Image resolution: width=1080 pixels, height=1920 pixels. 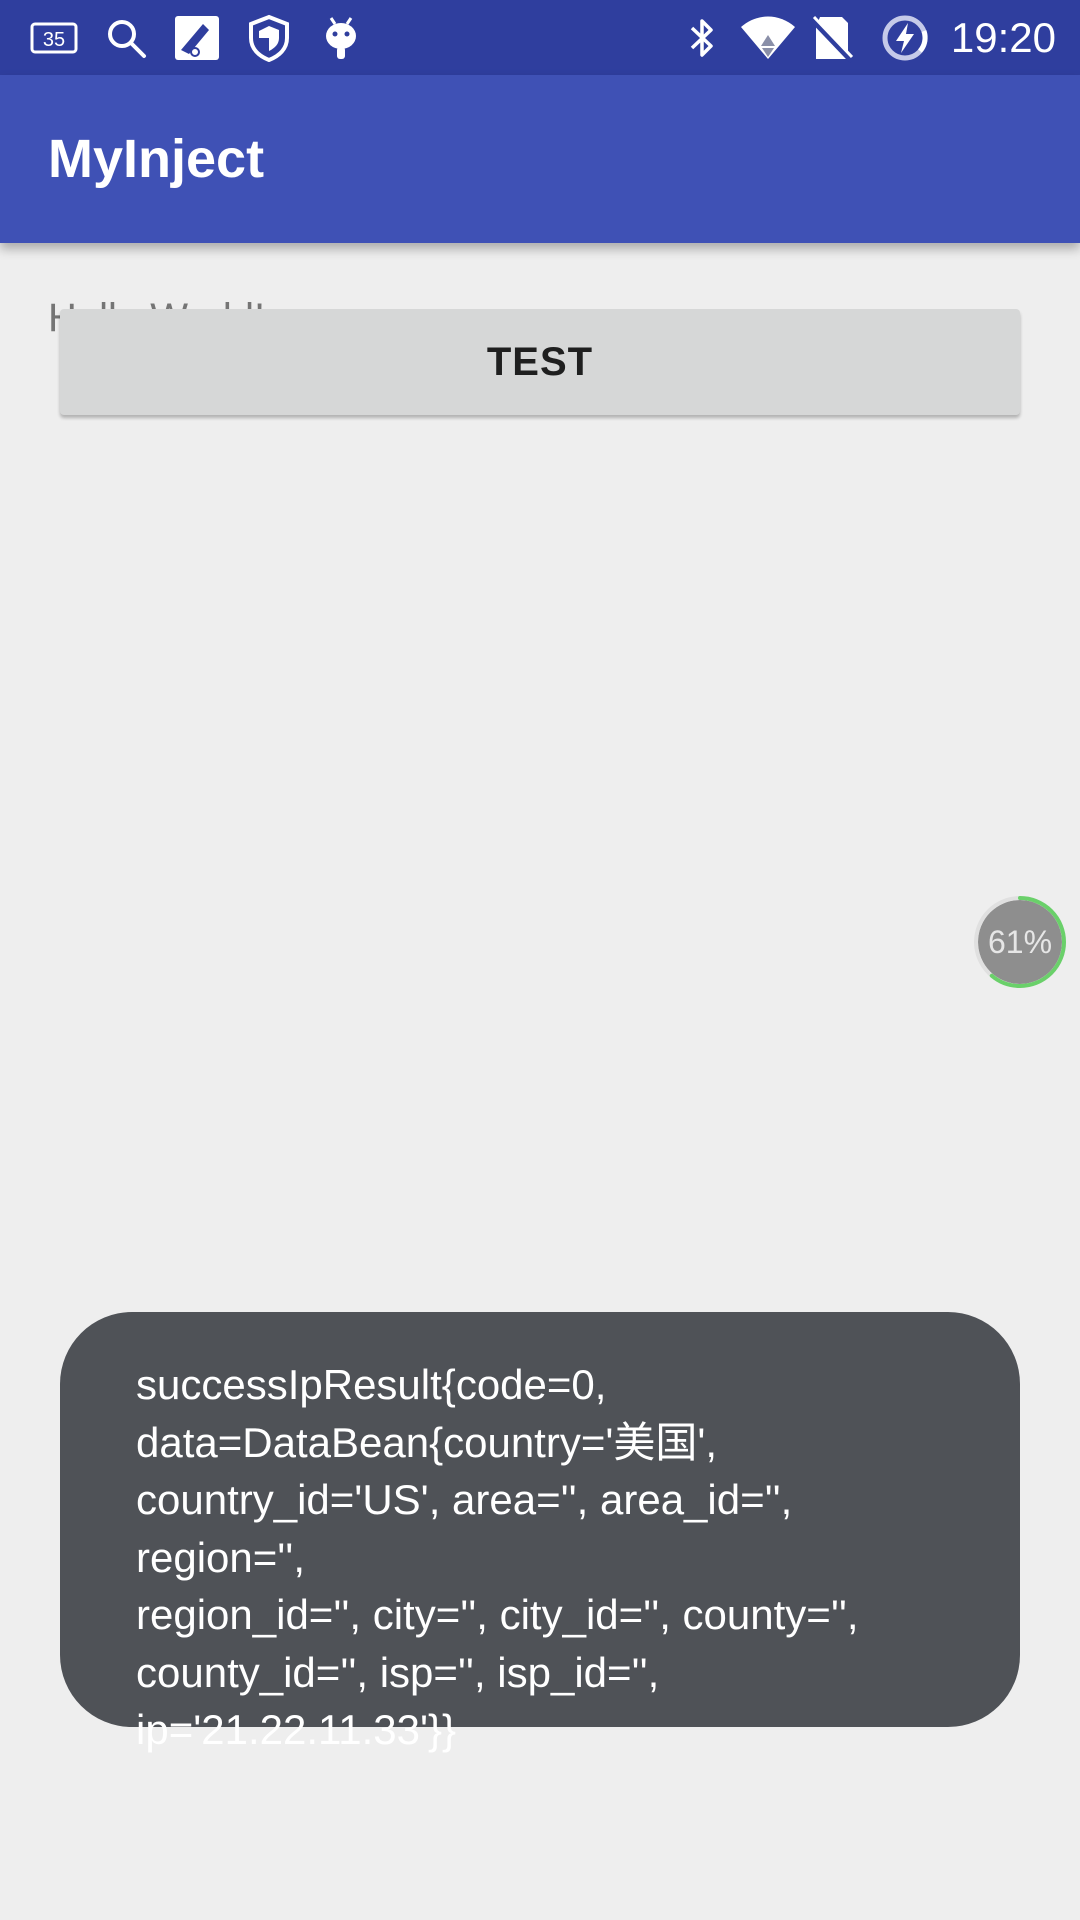 I want to click on notification-count-text: 35, so click(x=54, y=40).